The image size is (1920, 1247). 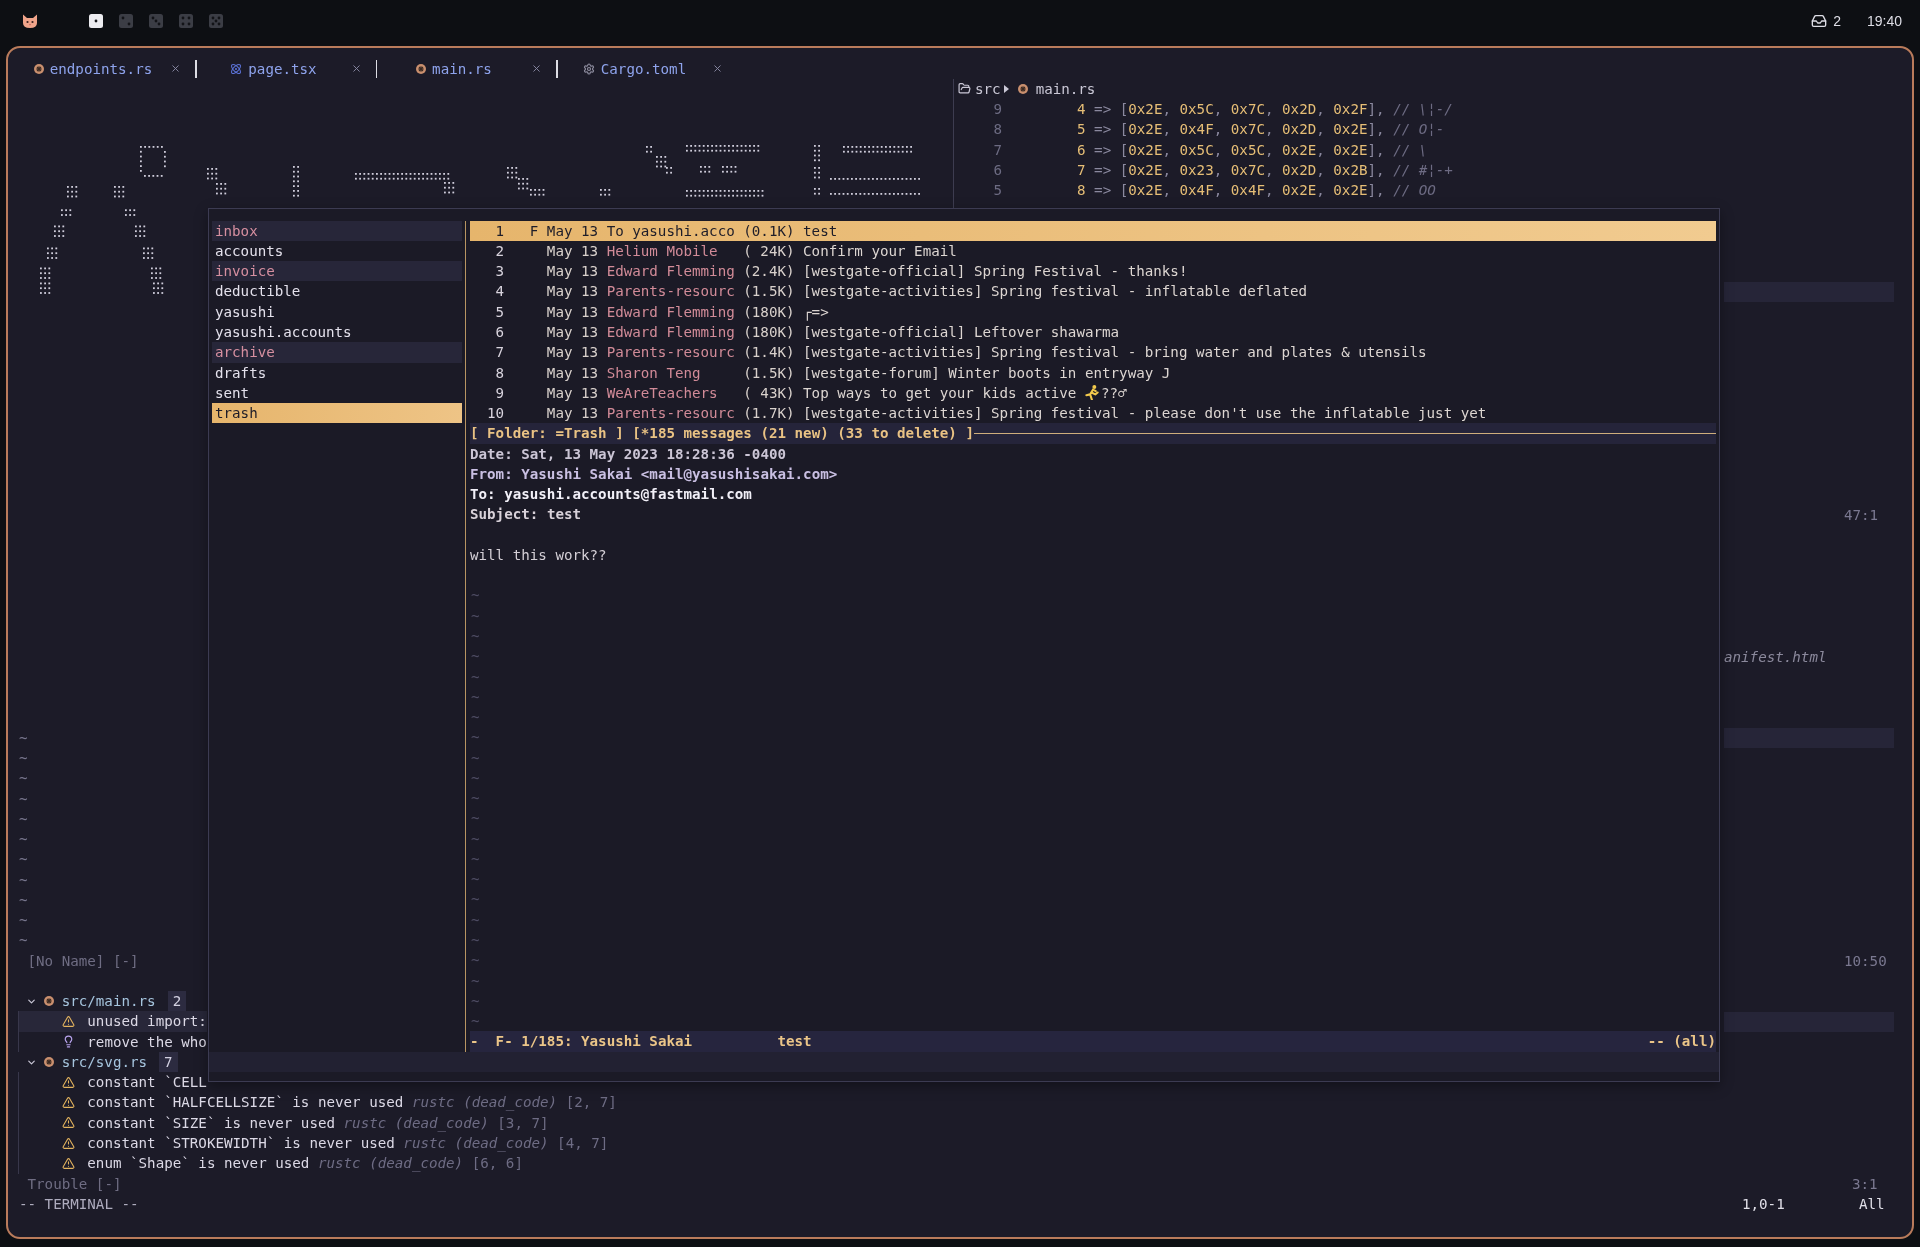 I want to click on line-number: 8, so click(x=997, y=130).